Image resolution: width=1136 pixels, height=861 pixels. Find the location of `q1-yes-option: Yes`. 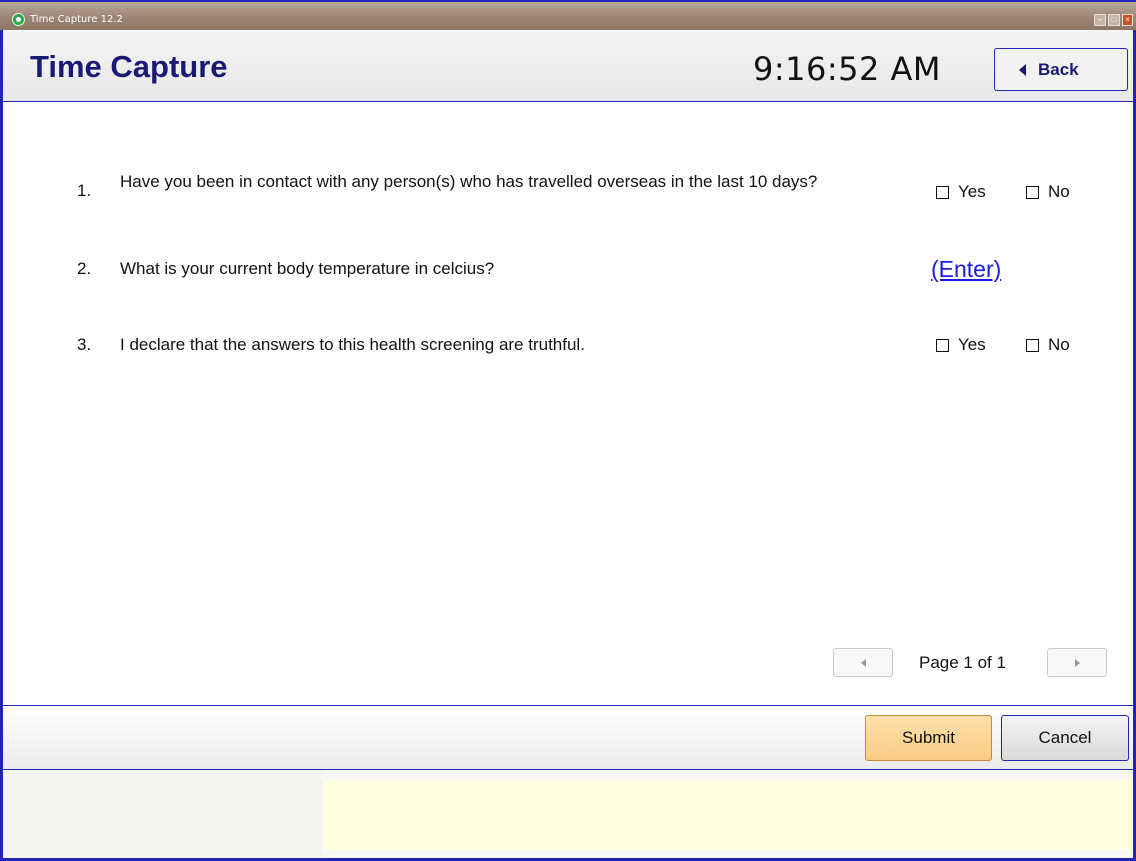

q1-yes-option: Yes is located at coordinates (961, 192).